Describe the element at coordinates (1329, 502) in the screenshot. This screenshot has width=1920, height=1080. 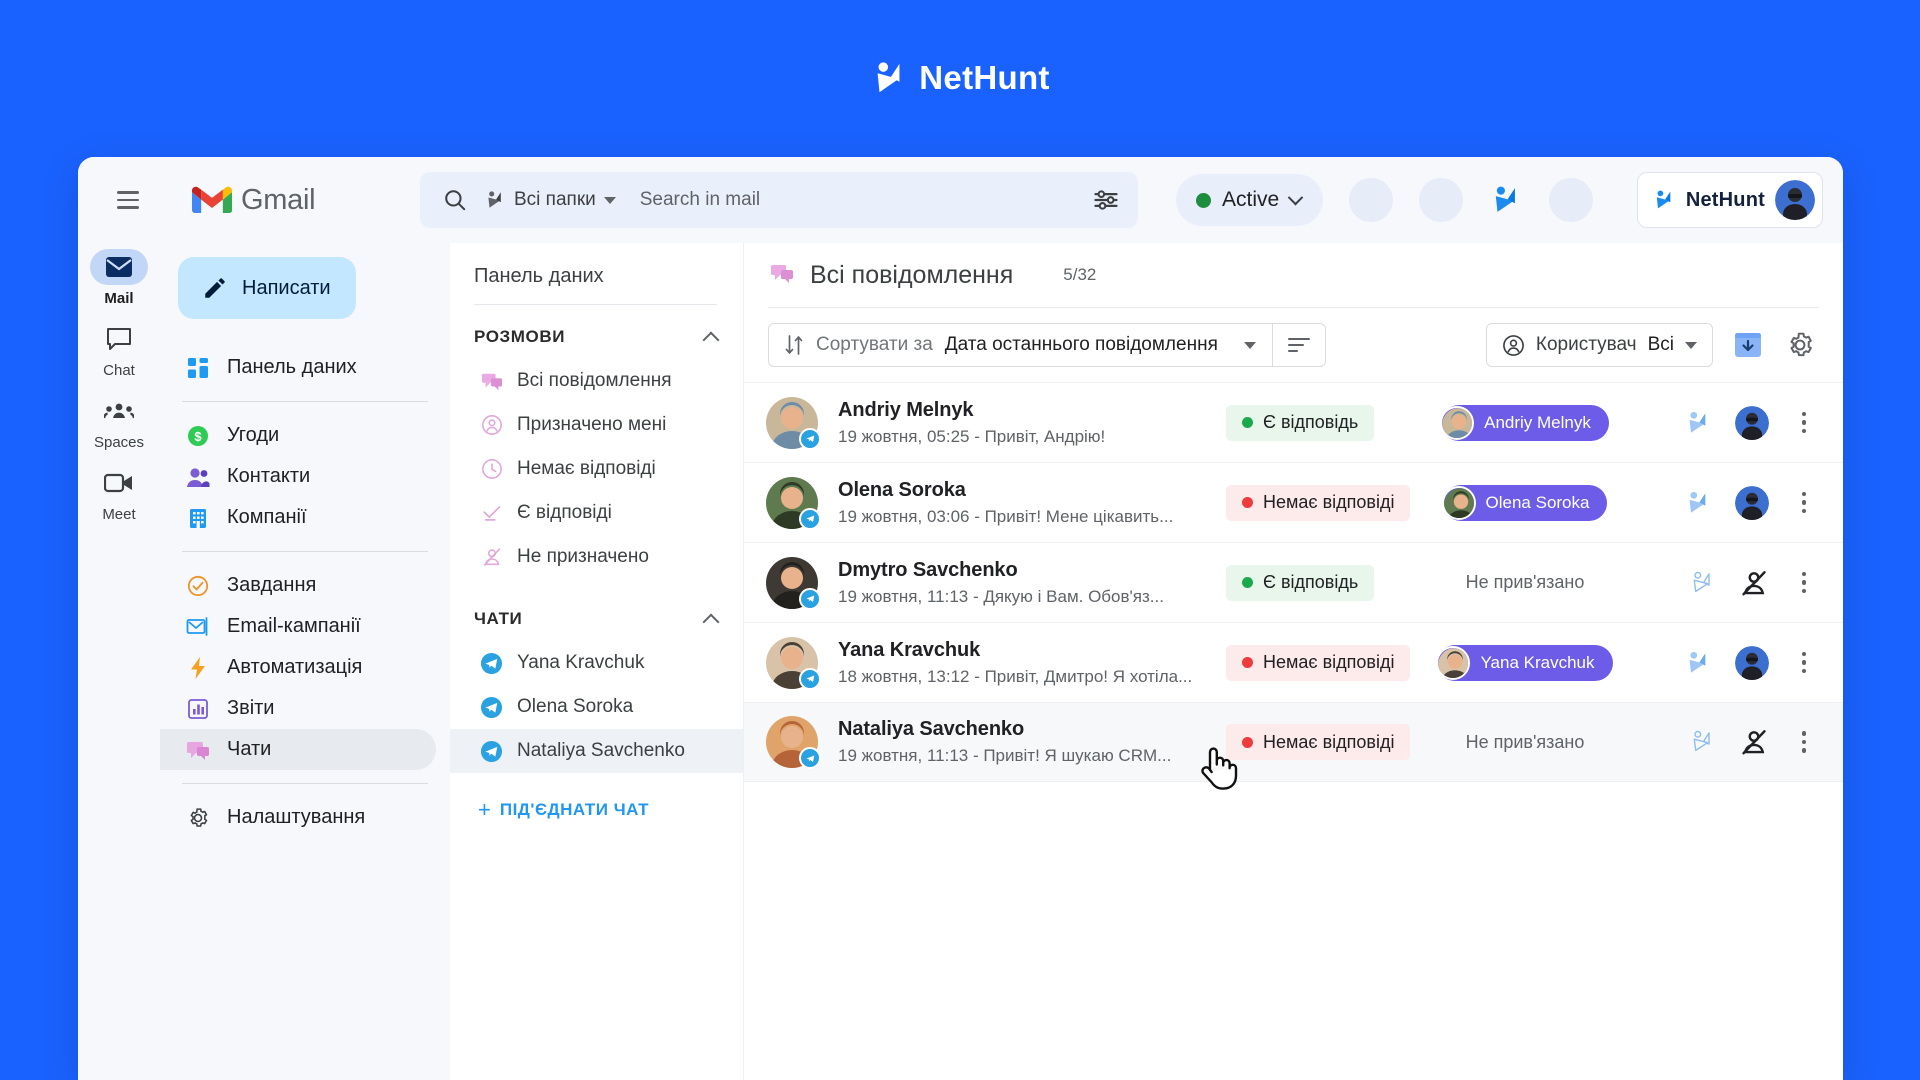
I see `status-badge-label: Немає відповіді` at that location.